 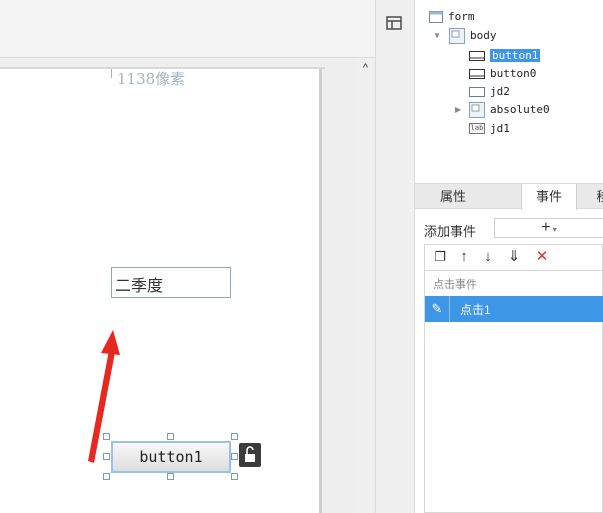 I want to click on tree-label: button0, so click(x=513, y=73).